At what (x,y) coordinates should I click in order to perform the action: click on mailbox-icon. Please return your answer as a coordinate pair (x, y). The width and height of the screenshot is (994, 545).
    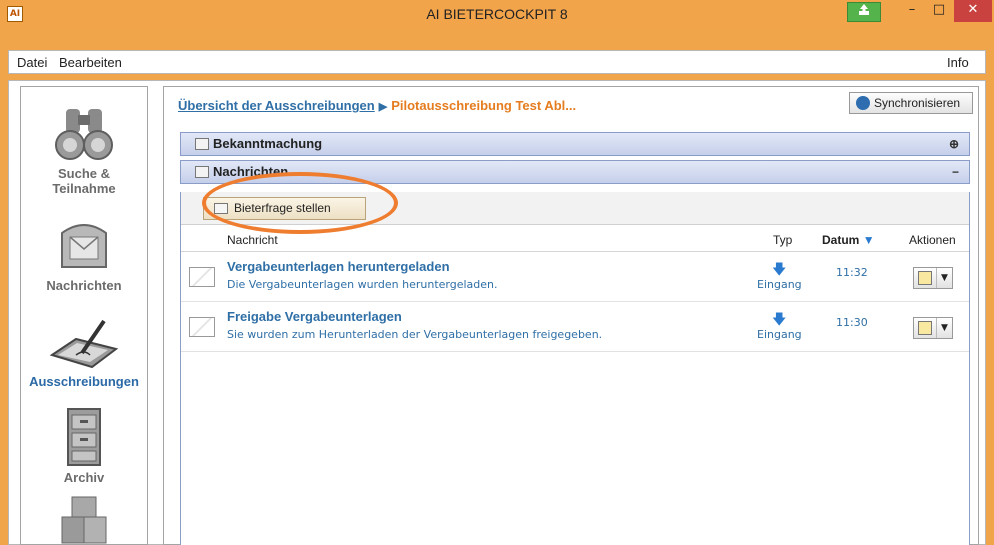
    Looking at the image, I should click on (84, 246).